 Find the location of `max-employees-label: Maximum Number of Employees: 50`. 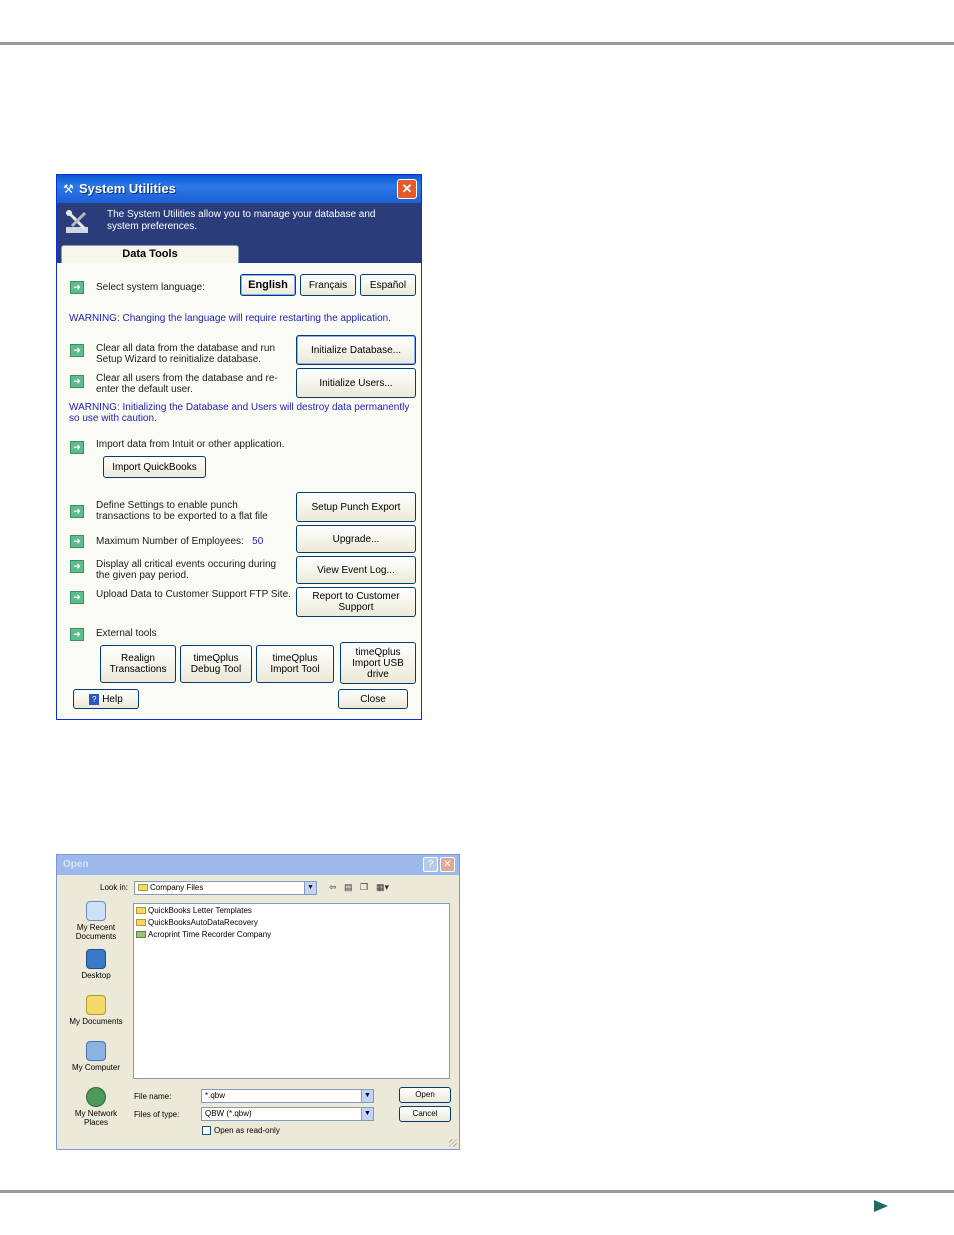

max-employees-label: Maximum Number of Employees: 50 is located at coordinates (179, 541).